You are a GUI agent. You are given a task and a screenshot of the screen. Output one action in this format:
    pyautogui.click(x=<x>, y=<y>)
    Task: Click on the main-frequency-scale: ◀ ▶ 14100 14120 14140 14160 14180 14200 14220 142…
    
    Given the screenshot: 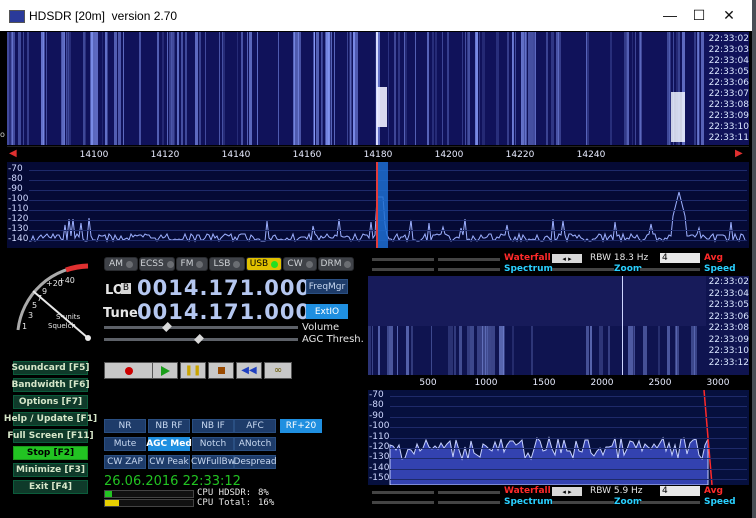 What is the action you would take?
    pyautogui.click(x=378, y=154)
    